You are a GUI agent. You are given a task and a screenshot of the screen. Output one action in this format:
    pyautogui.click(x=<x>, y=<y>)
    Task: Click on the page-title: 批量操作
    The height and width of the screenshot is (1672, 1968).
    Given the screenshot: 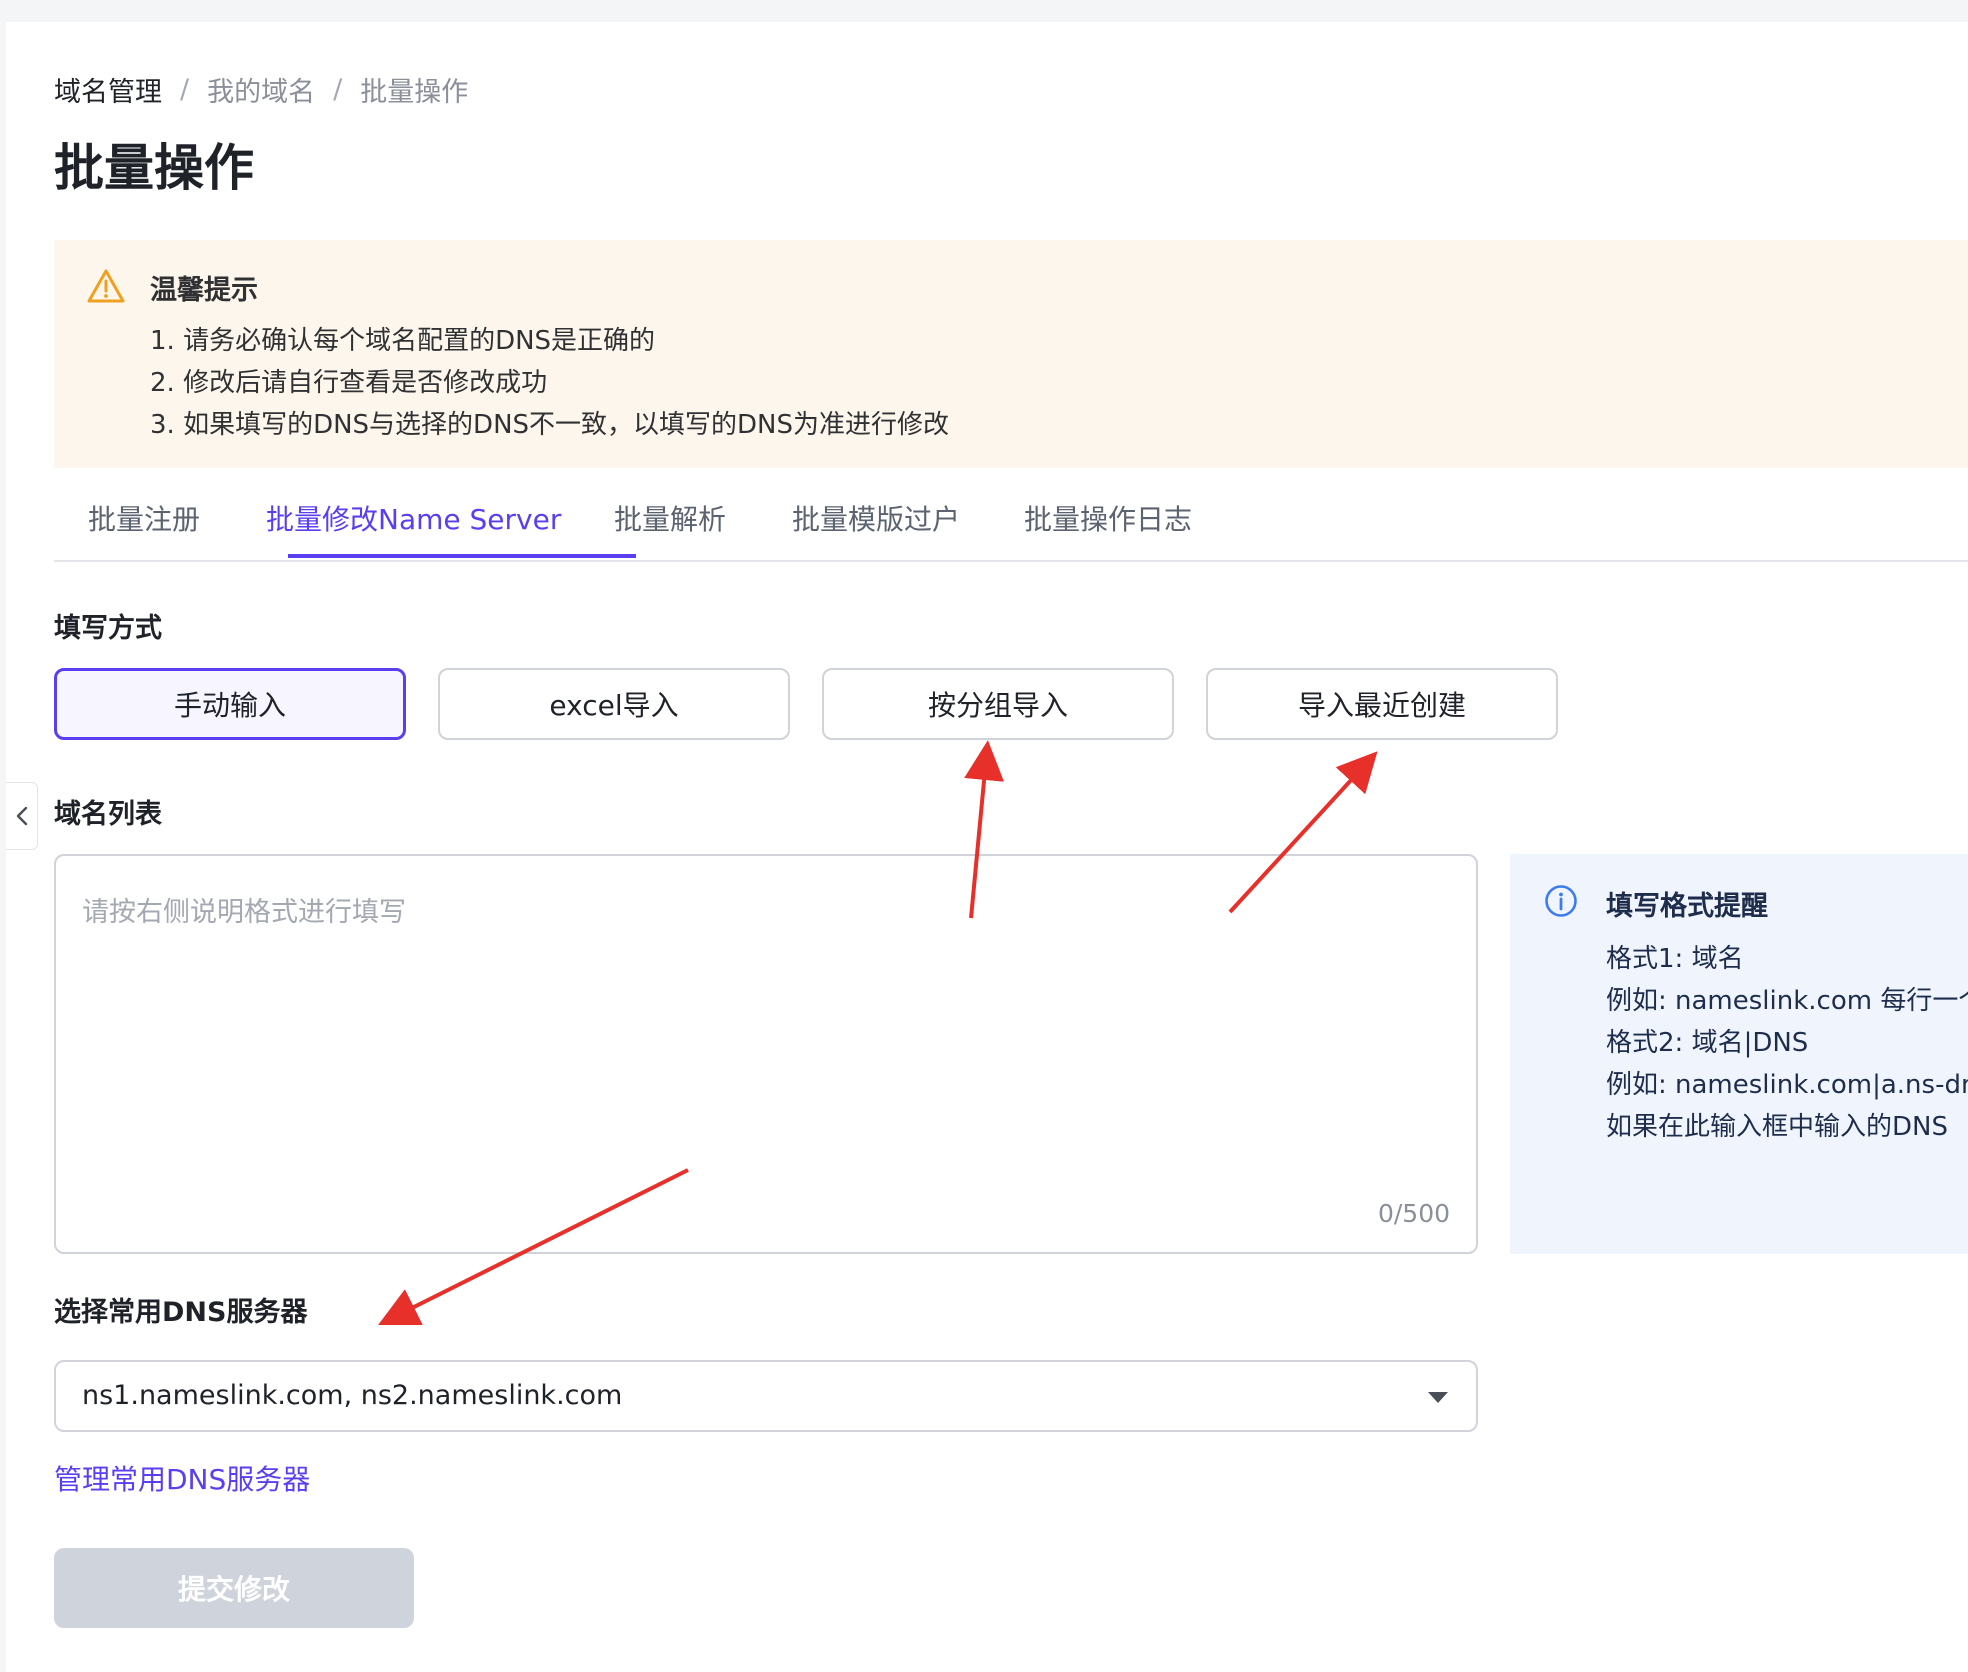 What is the action you would take?
    pyautogui.click(x=154, y=168)
    